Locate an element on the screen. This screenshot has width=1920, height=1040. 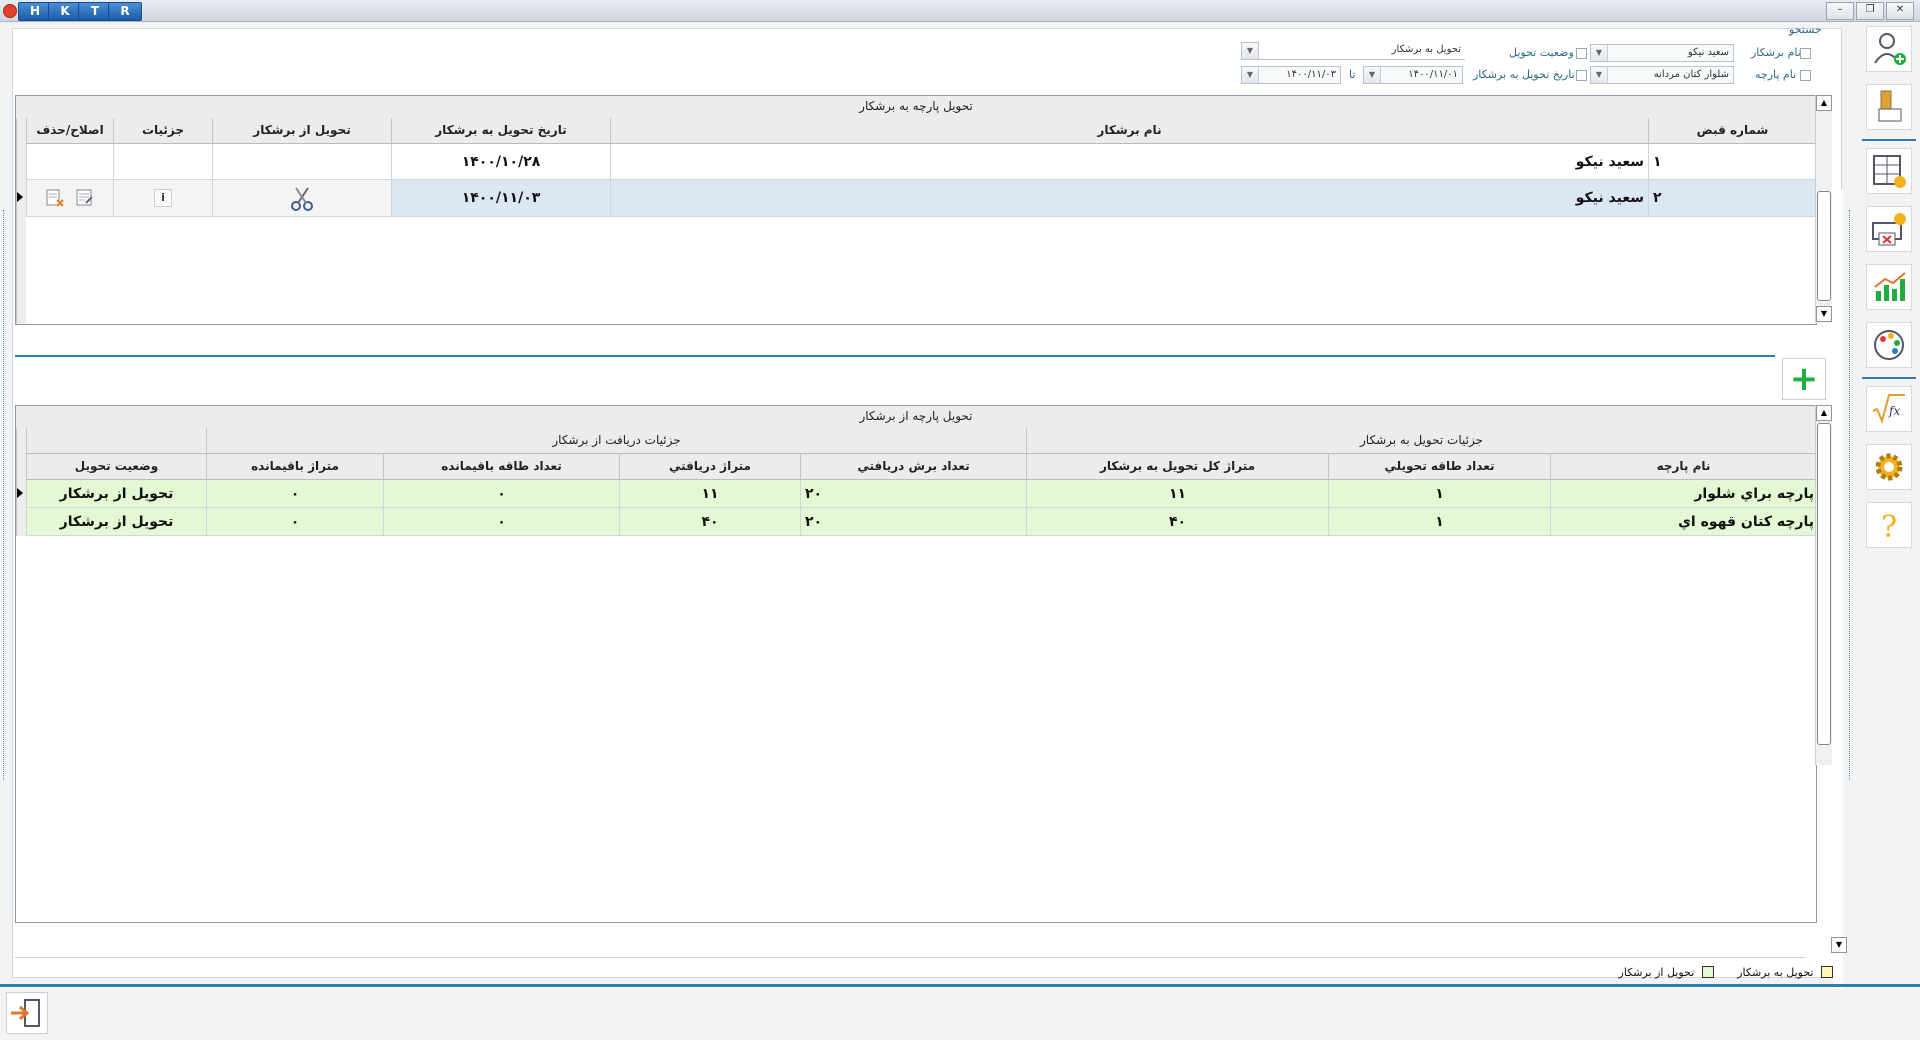
table-money-button is located at coordinates (1889, 171).